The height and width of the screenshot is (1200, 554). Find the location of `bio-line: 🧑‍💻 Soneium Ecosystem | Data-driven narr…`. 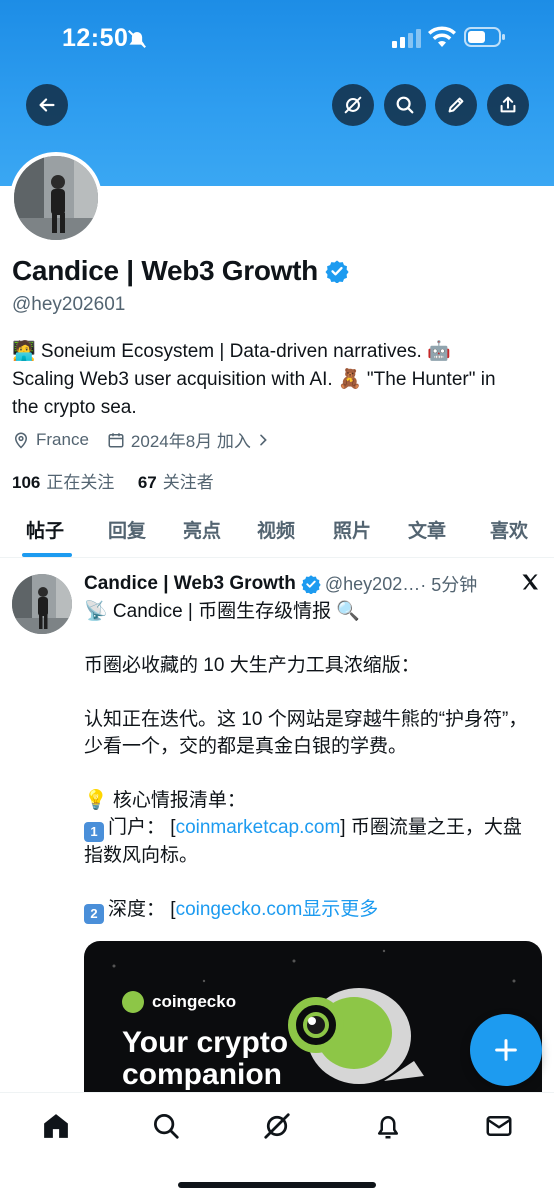

bio-line: 🧑‍💻 Soneium Ecosystem | Data-driven narr… is located at coordinates (231, 351).